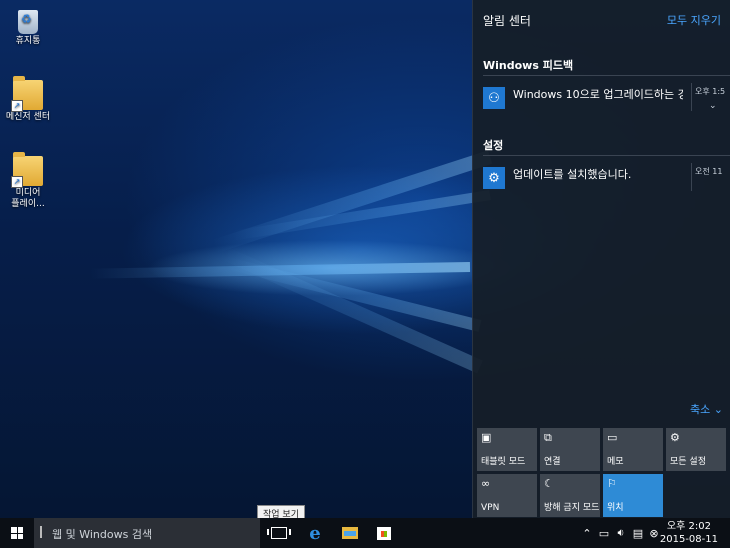  I want to click on vpn-icon: ∞, so click(486, 483).